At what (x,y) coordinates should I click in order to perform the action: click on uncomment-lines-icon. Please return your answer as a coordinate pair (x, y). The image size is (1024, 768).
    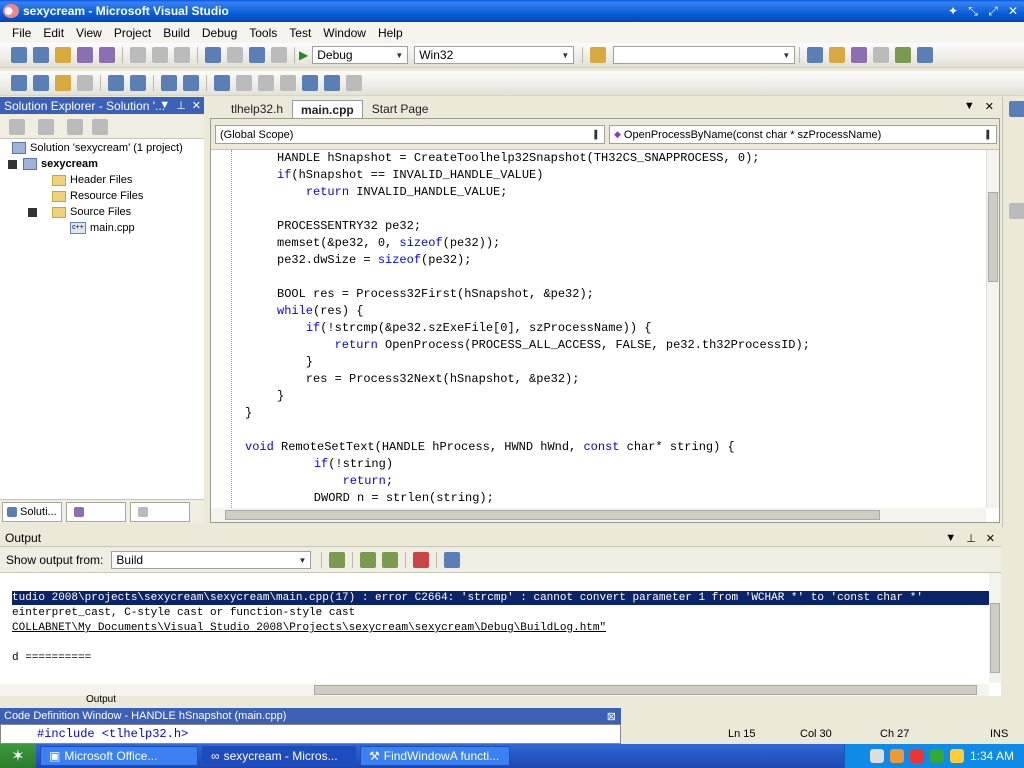
    Looking at the image, I should click on (191, 83).